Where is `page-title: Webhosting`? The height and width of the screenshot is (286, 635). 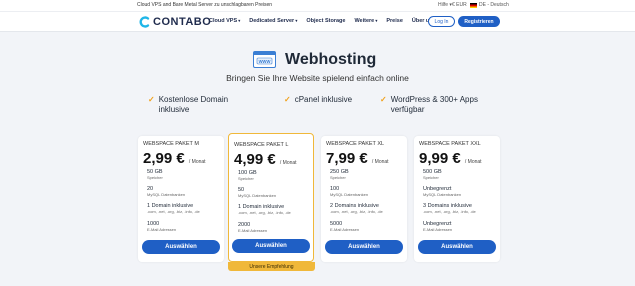 page-title: Webhosting is located at coordinates (331, 59).